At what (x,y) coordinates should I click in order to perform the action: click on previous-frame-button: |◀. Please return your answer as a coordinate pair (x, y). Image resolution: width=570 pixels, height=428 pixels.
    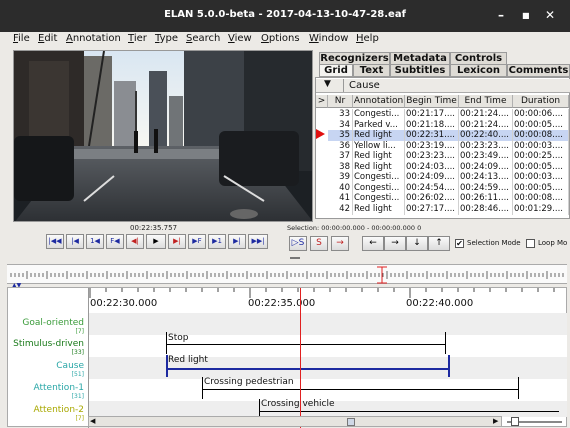
    Looking at the image, I should click on (75, 241).